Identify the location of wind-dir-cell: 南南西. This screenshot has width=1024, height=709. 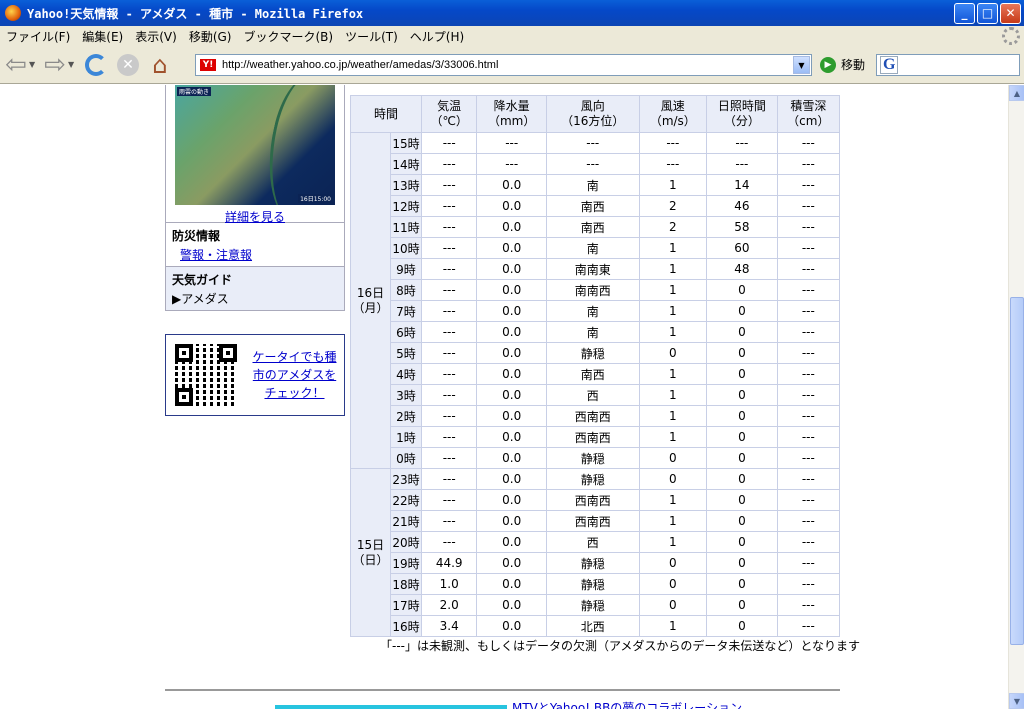
(593, 290).